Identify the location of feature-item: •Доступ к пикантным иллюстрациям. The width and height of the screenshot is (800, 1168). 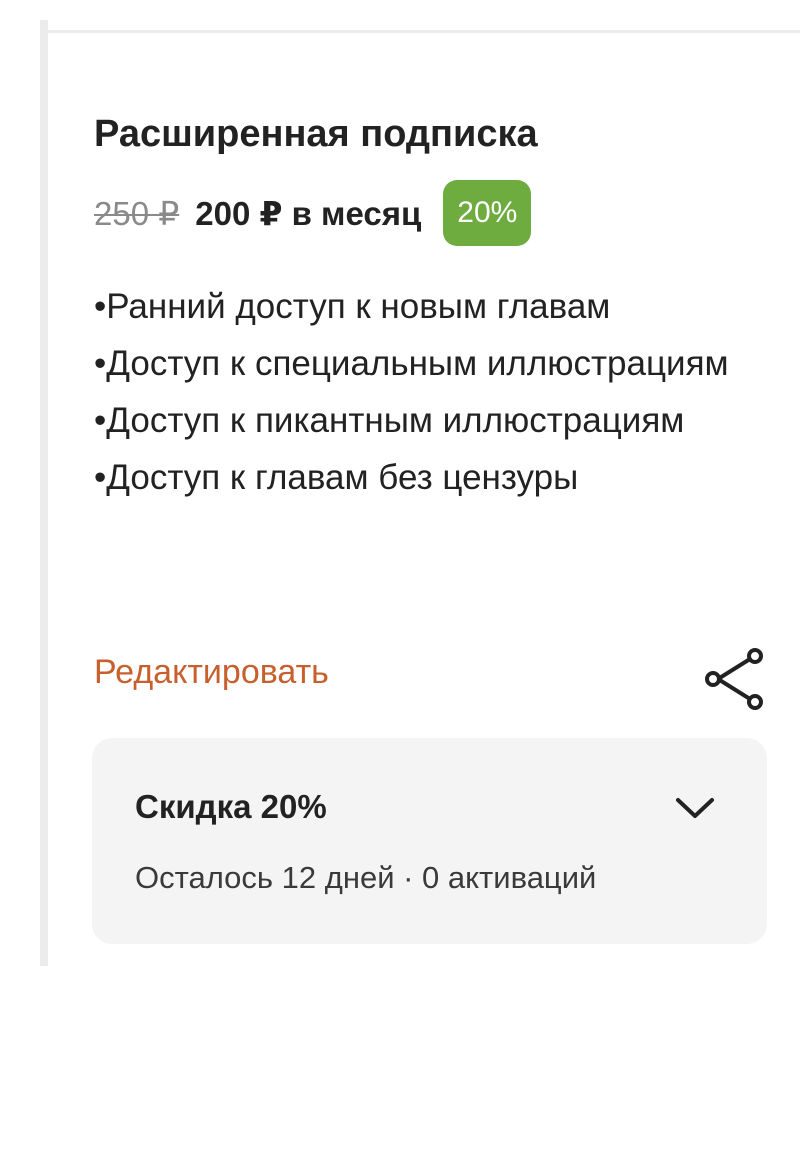
(389, 420).